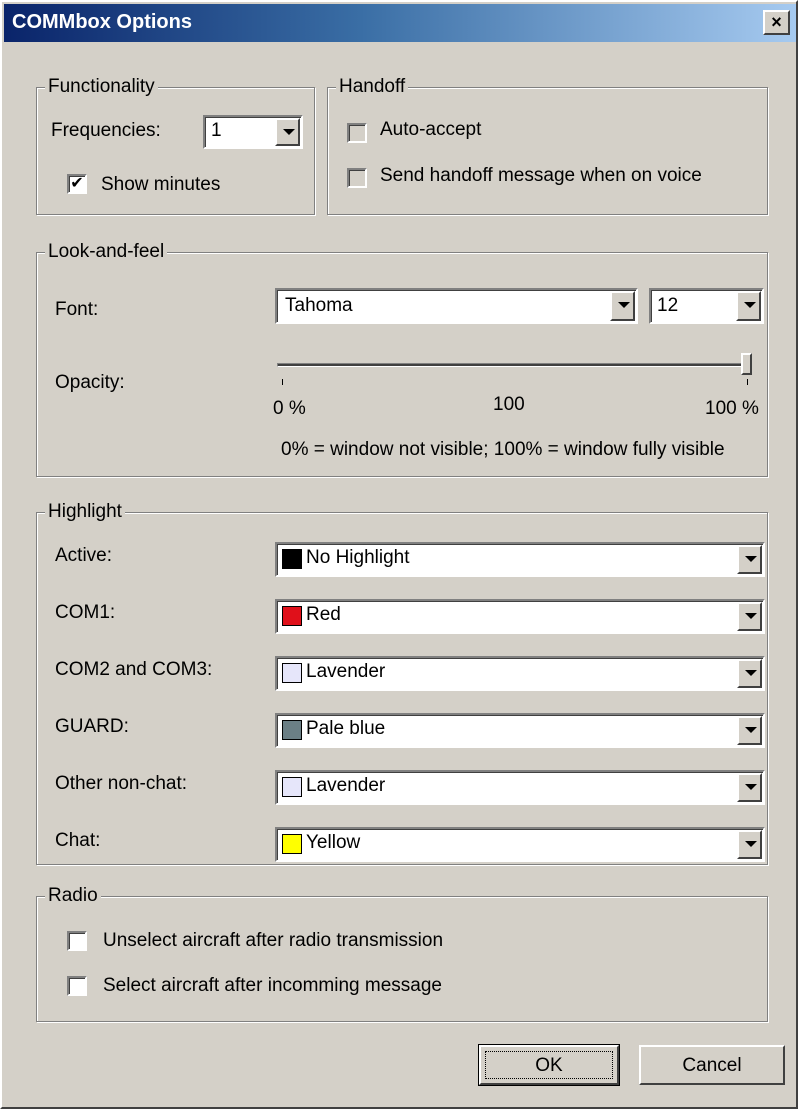 This screenshot has width=798, height=1109. Describe the element at coordinates (520, 844) in the screenshot. I see `highlight-color-select: Yellow` at that location.